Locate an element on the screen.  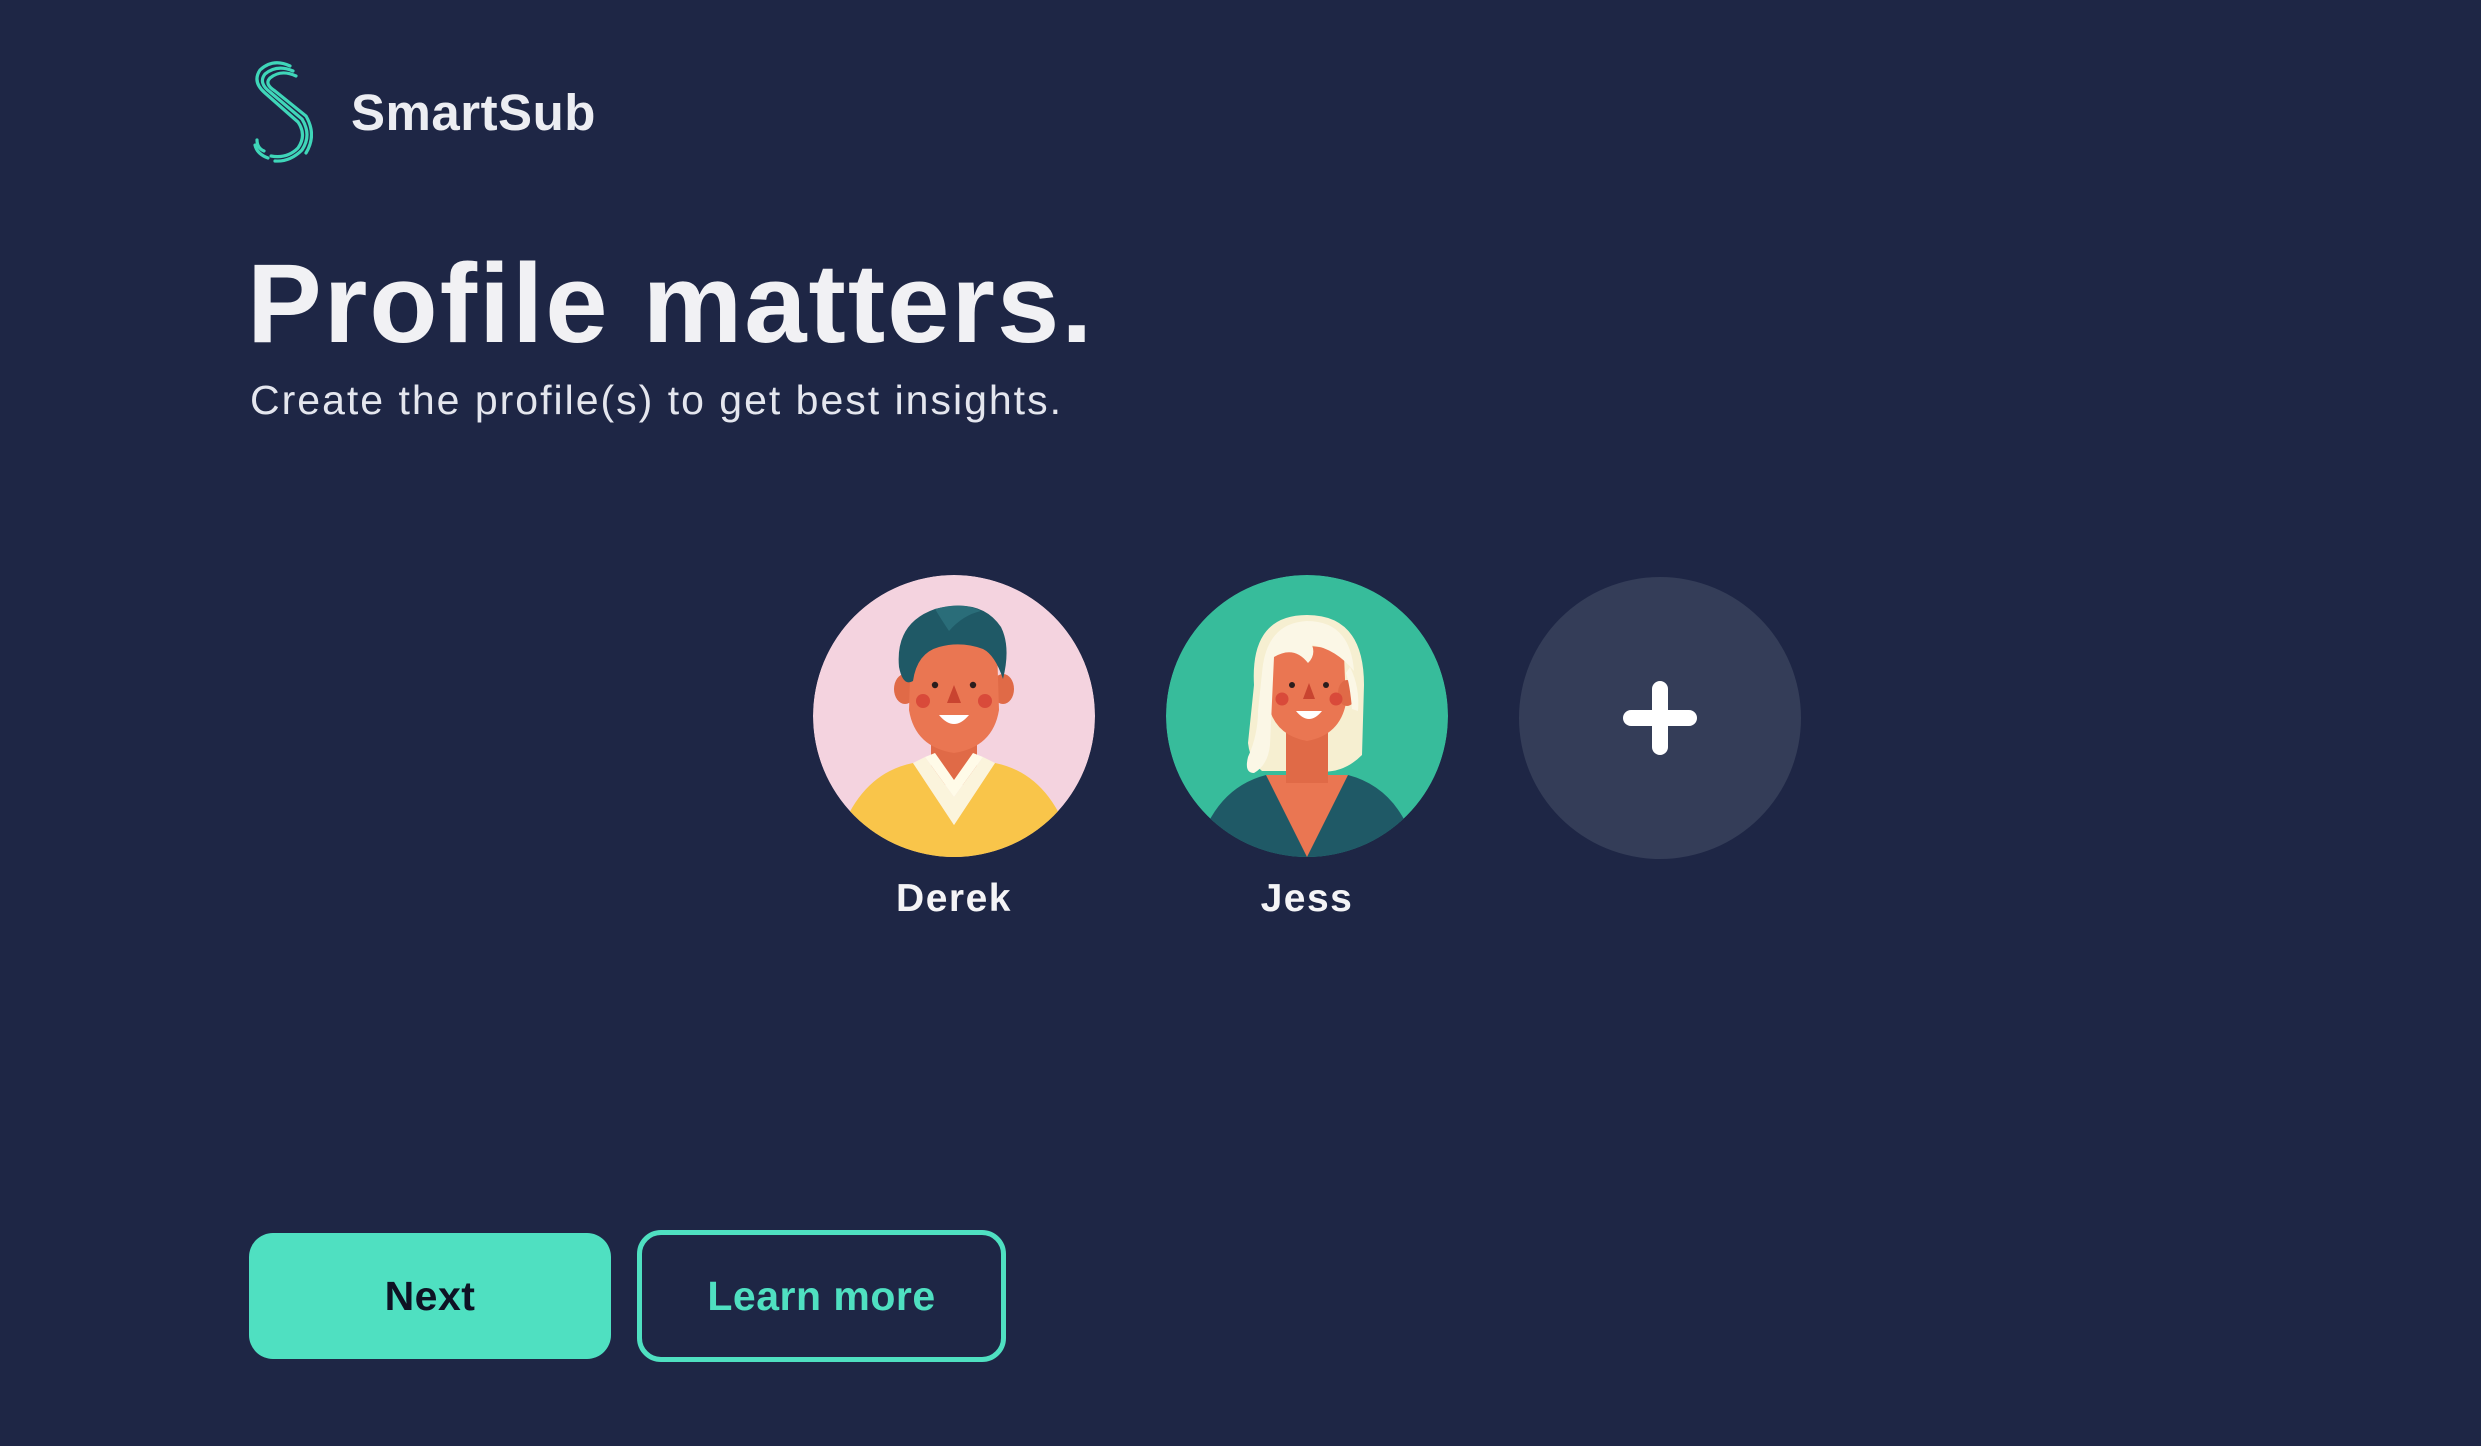
profile-card-derek: Derek is located at coordinates (954, 752).